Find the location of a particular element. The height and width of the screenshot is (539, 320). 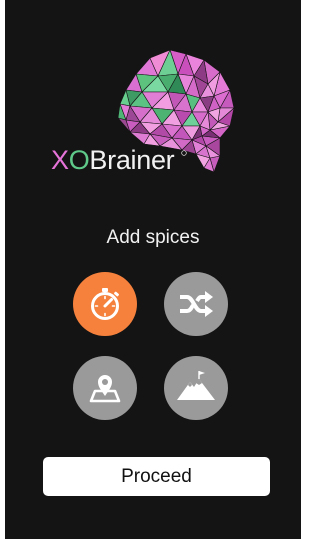

shuffle-icon is located at coordinates (196, 304).